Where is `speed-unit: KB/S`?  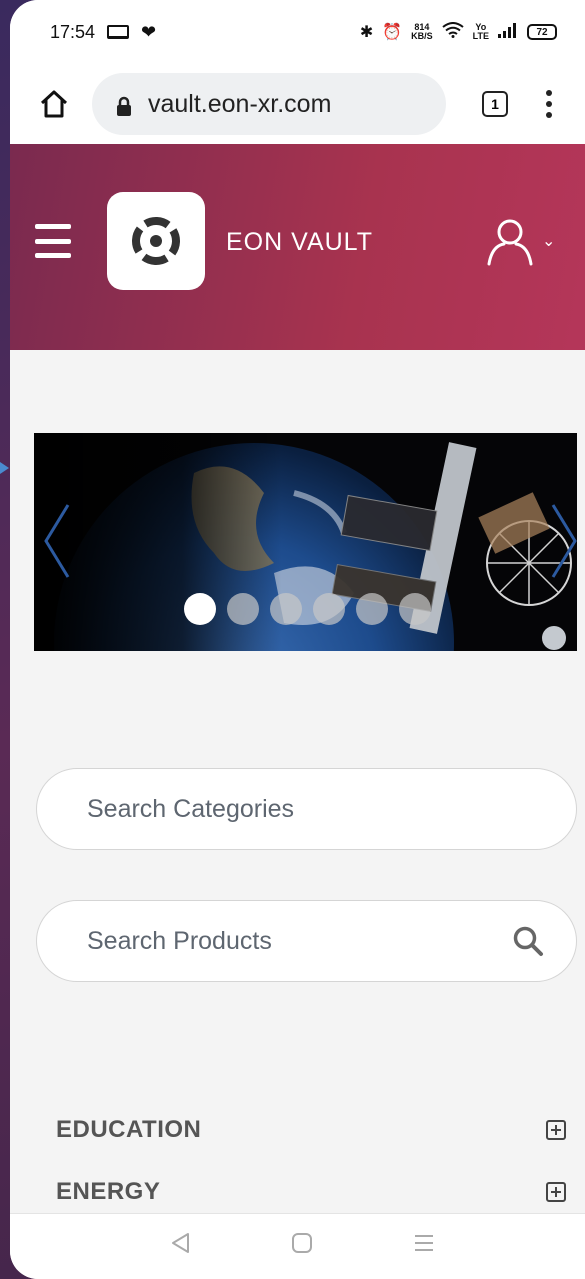
speed-unit: KB/S is located at coordinates (422, 36).